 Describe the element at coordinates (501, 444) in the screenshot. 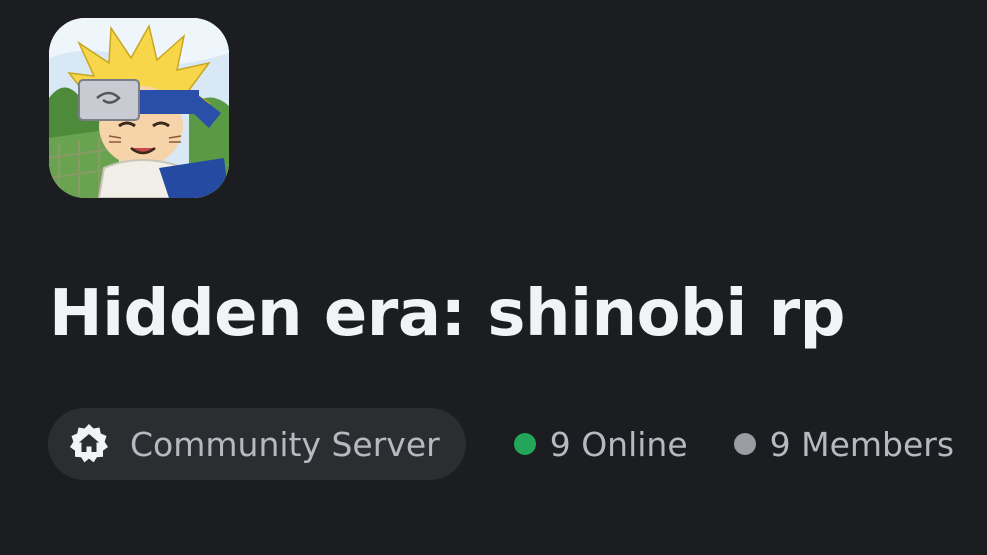

I see `server-meta-row: Community Server 9 Online 9 Members` at that location.